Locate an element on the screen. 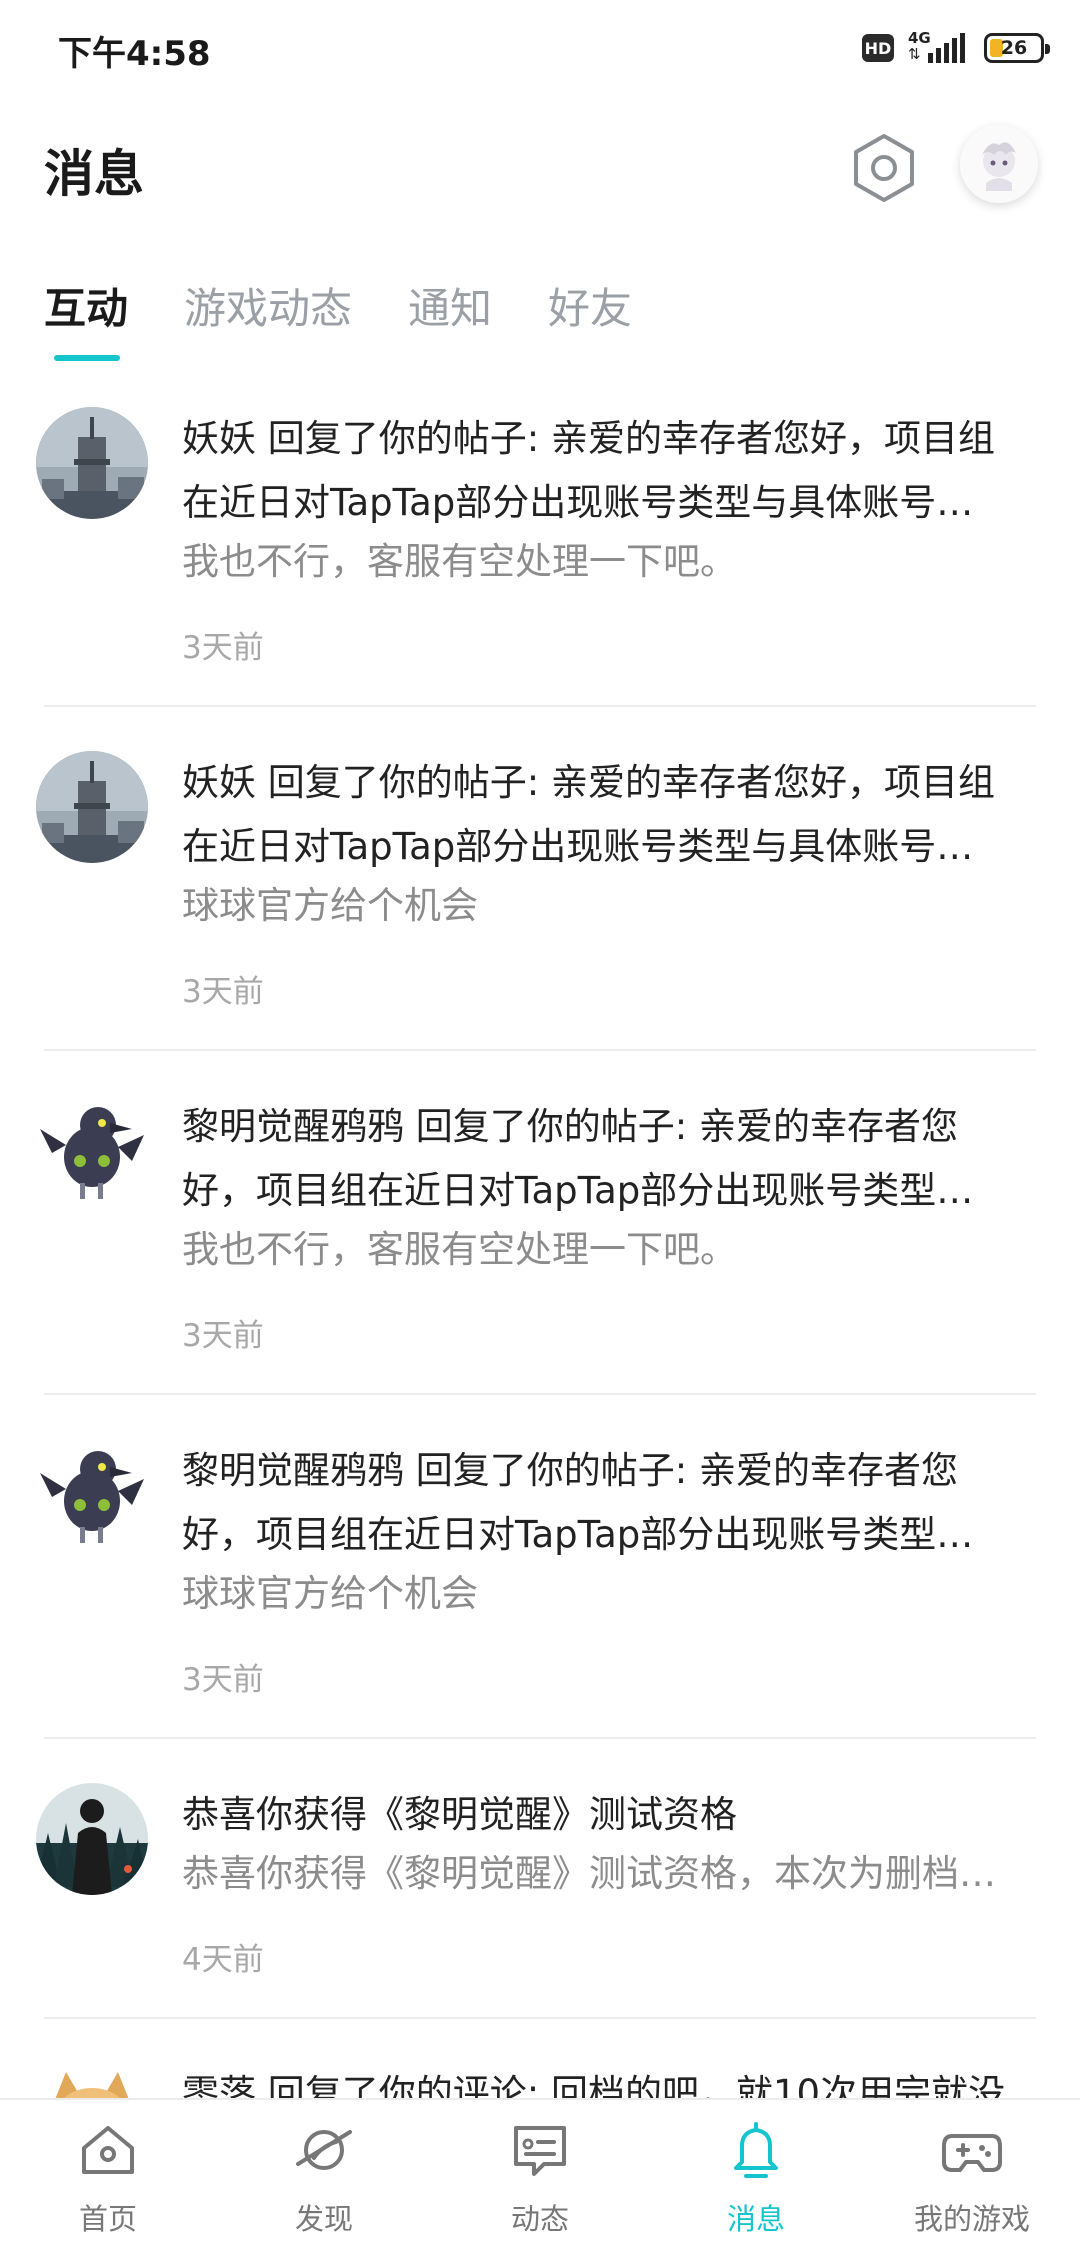 This screenshot has height=2250, width=1080. bell-icon is located at coordinates (756, 2150).